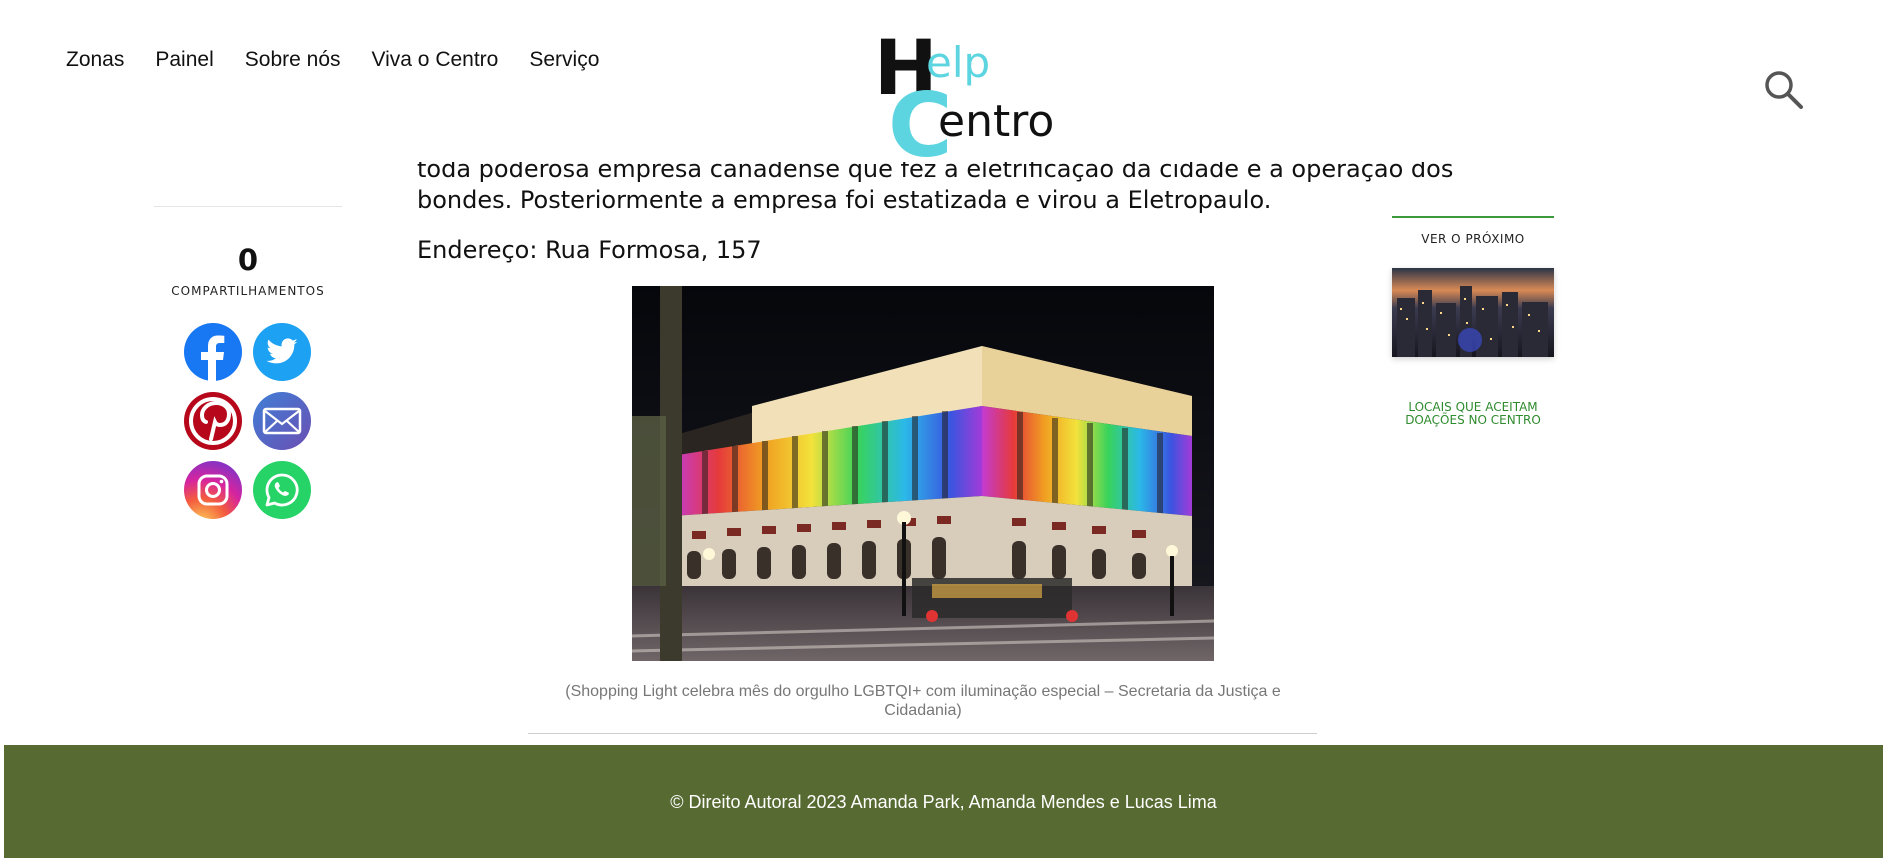  I want to click on share-count: 0, so click(248, 260).